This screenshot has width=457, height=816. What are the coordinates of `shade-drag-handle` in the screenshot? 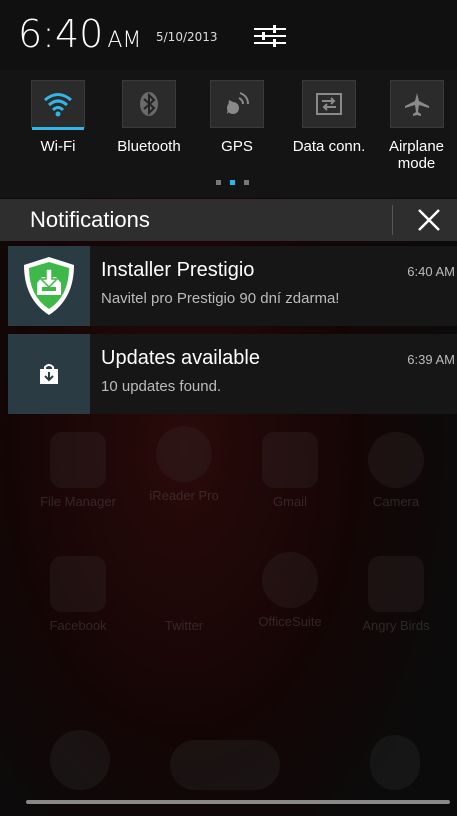 It's located at (238, 802).